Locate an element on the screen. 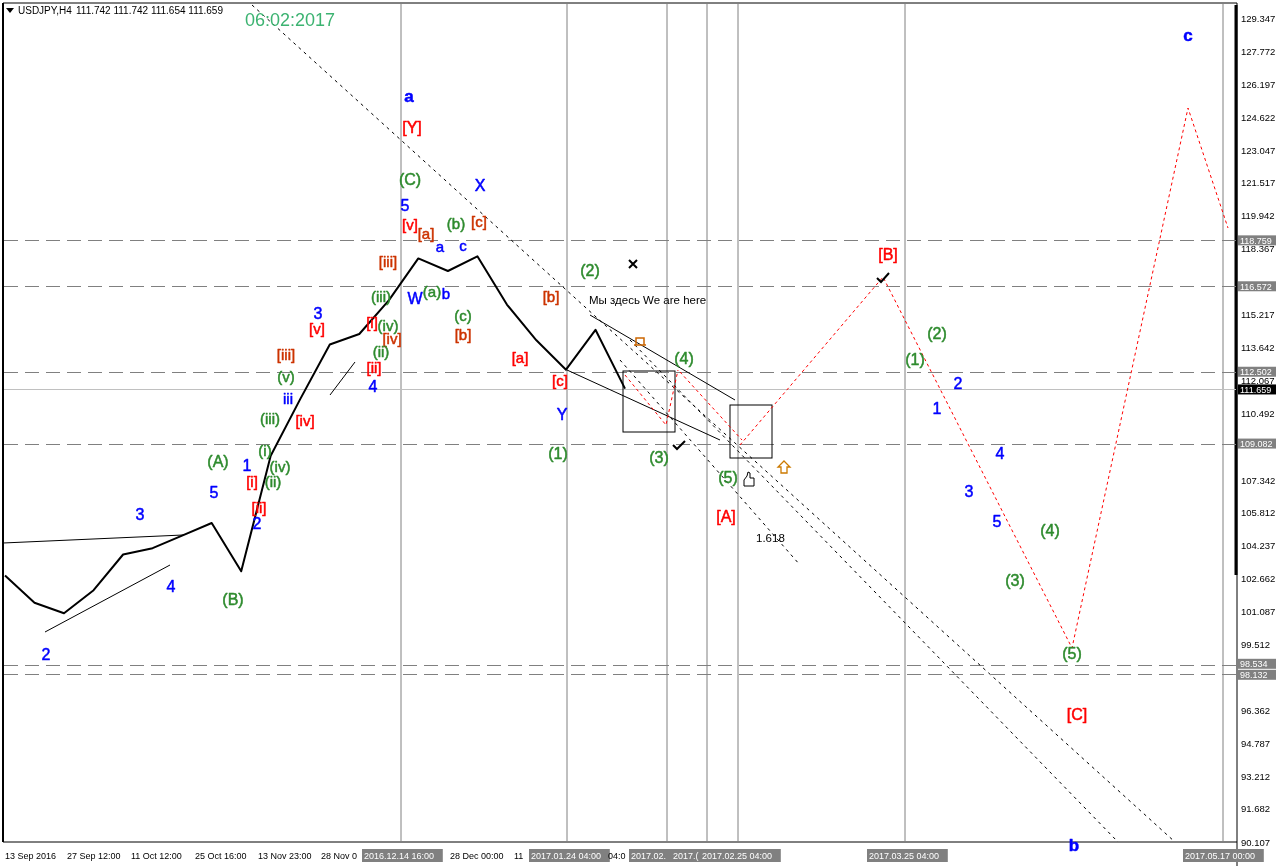 The image size is (1276, 866). price-tick-label: 124.622 is located at coordinates (1258, 117).